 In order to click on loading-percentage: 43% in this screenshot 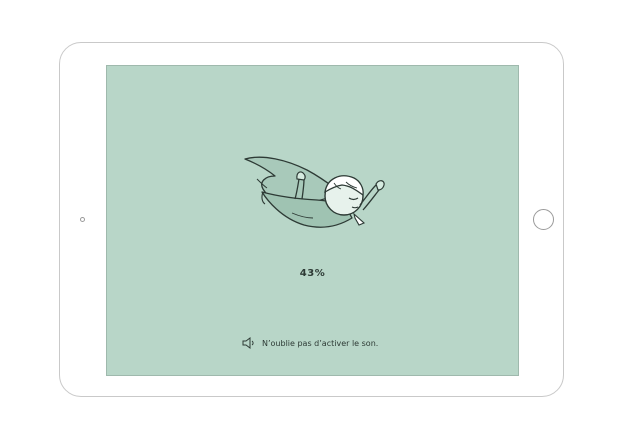, I will do `click(312, 273)`.